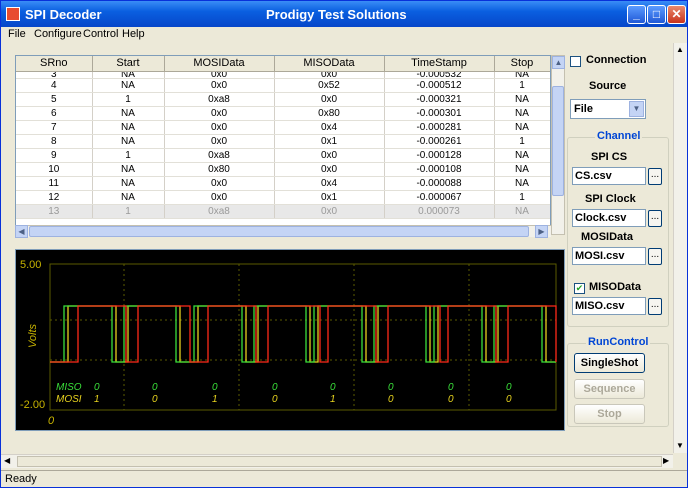  What do you see at coordinates (619, 136) in the screenshot?
I see `channel-title: Channel` at bounding box center [619, 136].